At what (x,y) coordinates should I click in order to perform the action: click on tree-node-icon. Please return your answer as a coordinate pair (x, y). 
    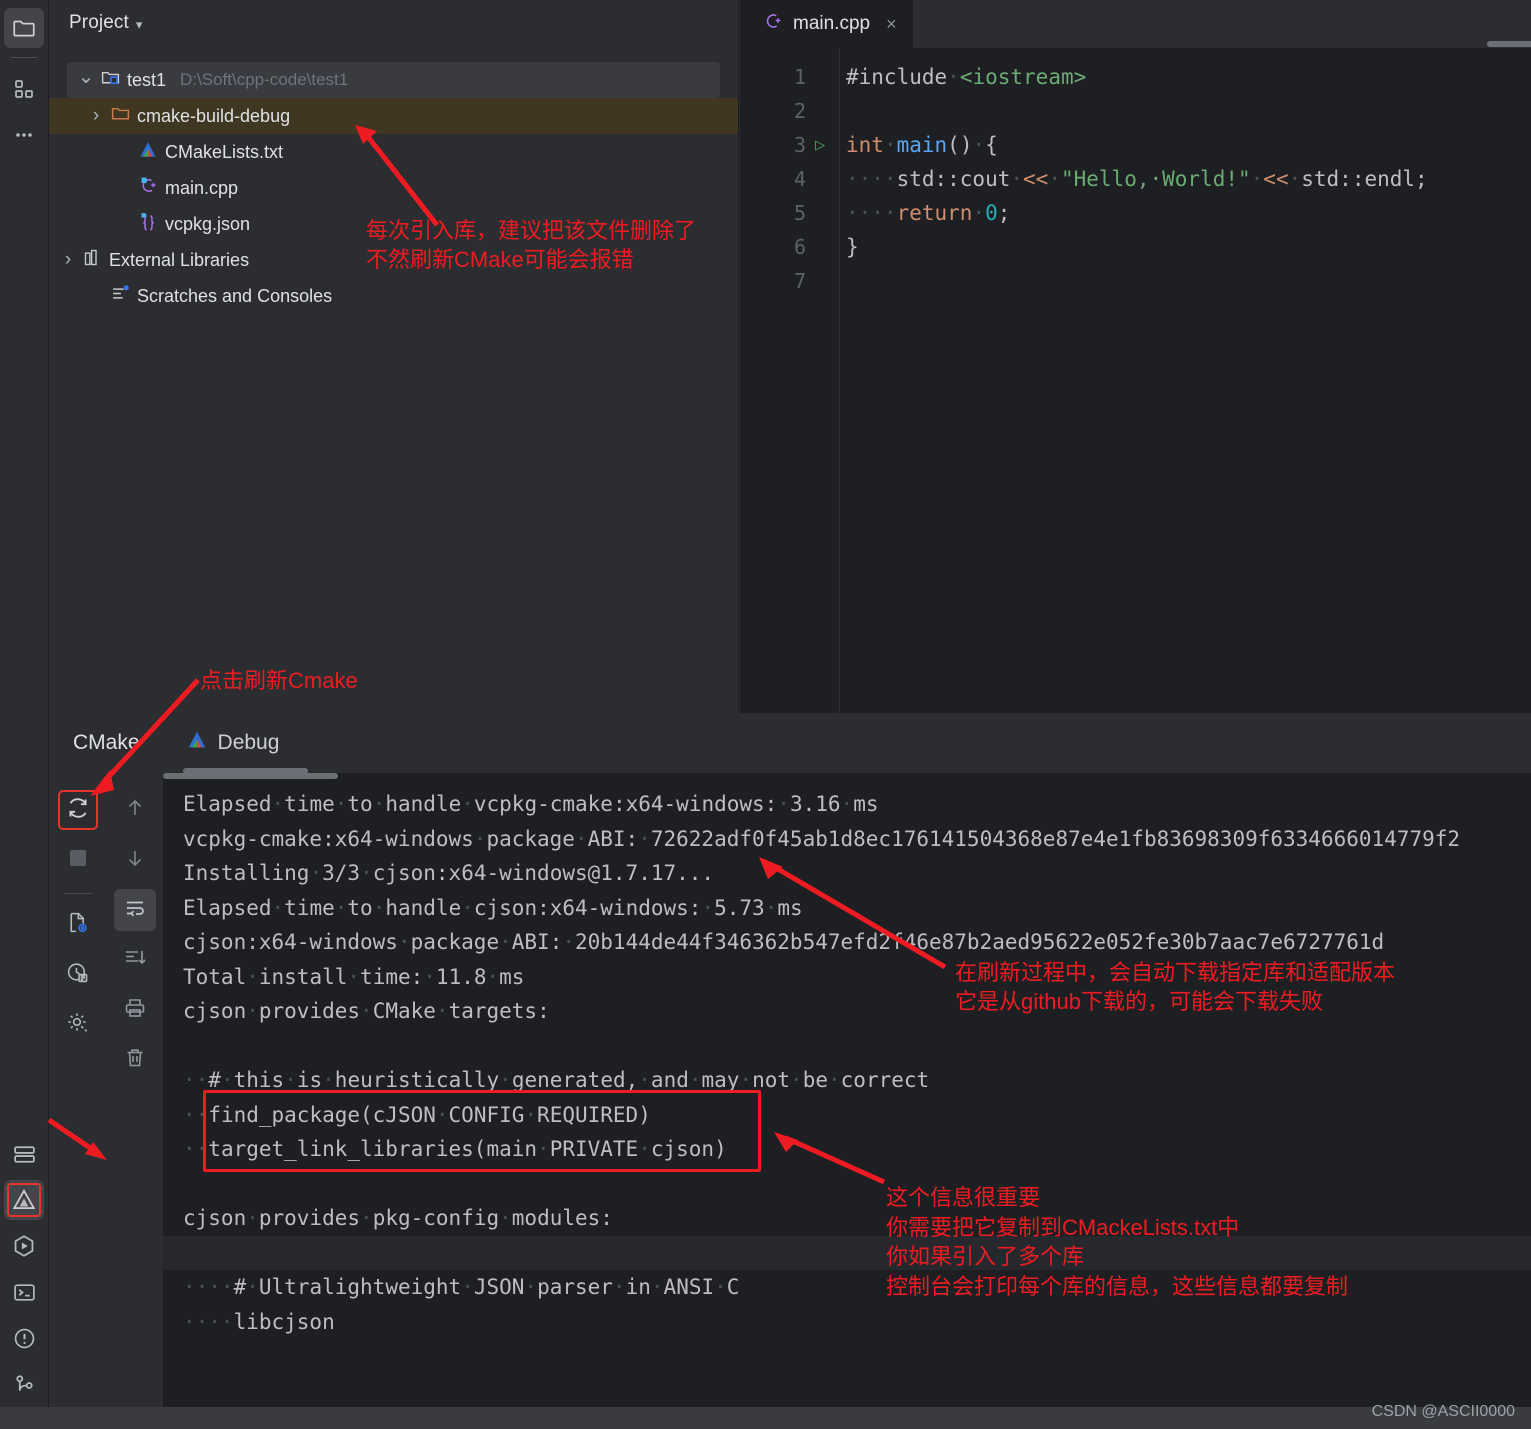
    Looking at the image, I should click on (148, 188).